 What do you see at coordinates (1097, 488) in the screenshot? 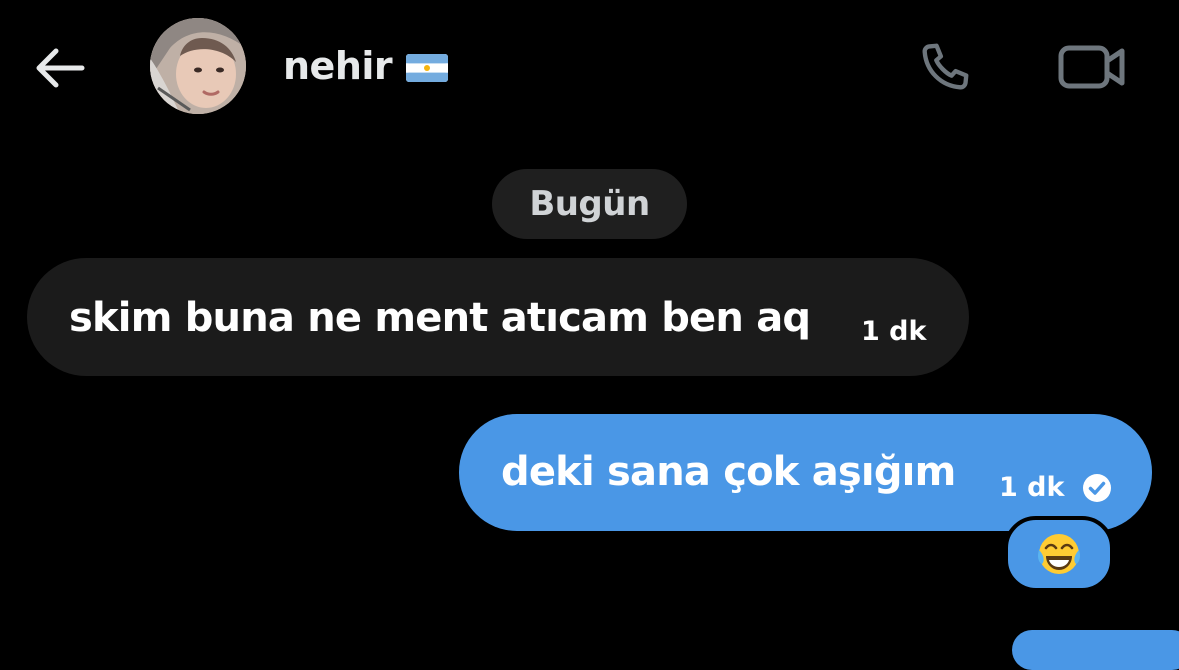
I see `read-check-icon` at bounding box center [1097, 488].